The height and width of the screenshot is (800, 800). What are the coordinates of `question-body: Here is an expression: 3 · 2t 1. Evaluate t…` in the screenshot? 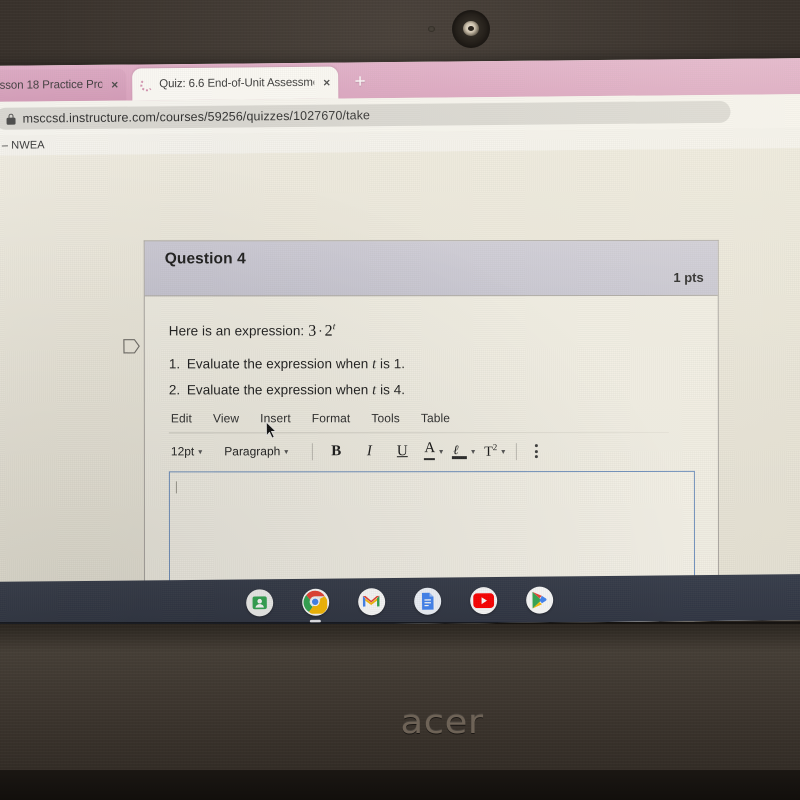 It's located at (431, 348).